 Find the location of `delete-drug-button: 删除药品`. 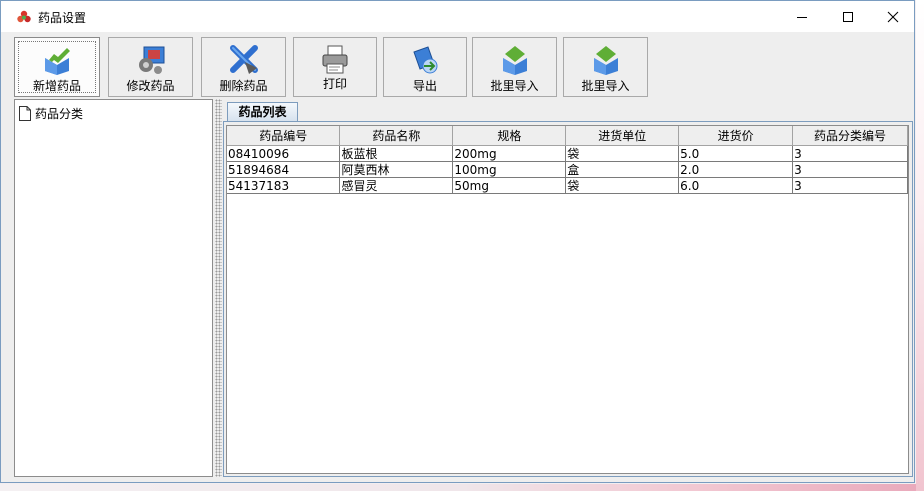

delete-drug-button: 删除药品 is located at coordinates (243, 67).